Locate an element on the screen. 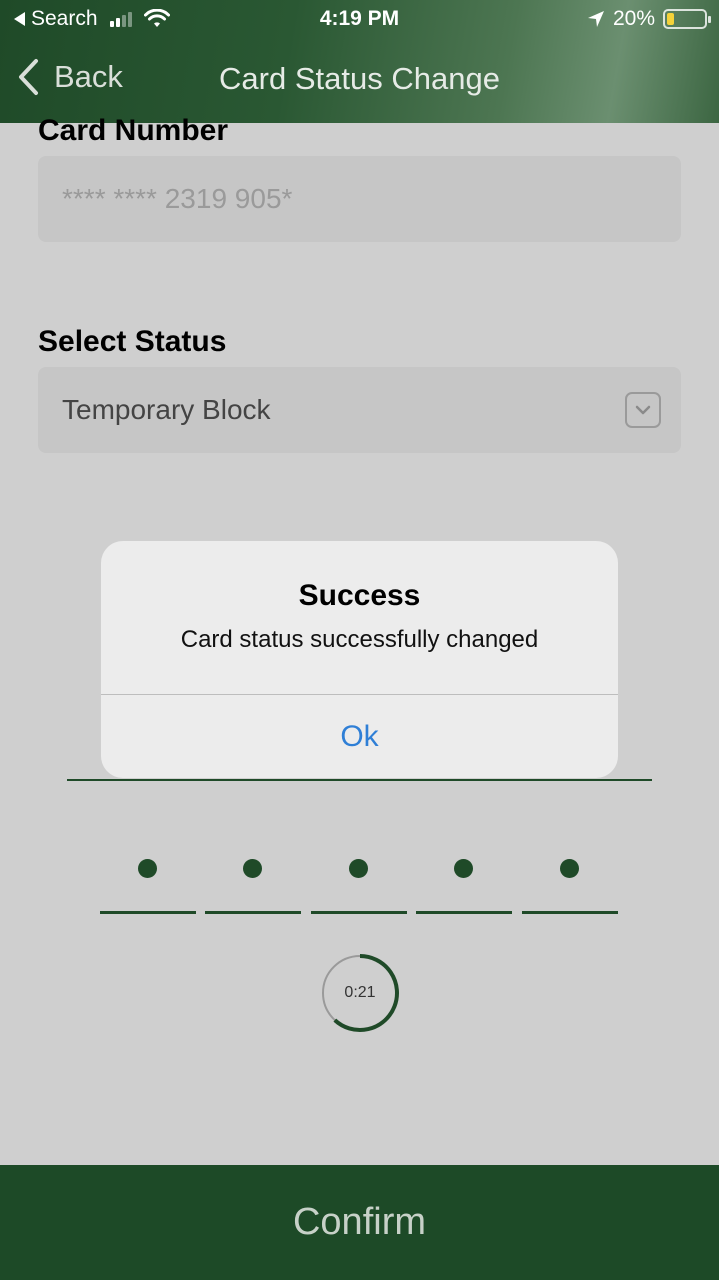 This screenshot has width=719, height=1280. status-bar: Search 4:19 PM 20% is located at coordinates (359, 20).